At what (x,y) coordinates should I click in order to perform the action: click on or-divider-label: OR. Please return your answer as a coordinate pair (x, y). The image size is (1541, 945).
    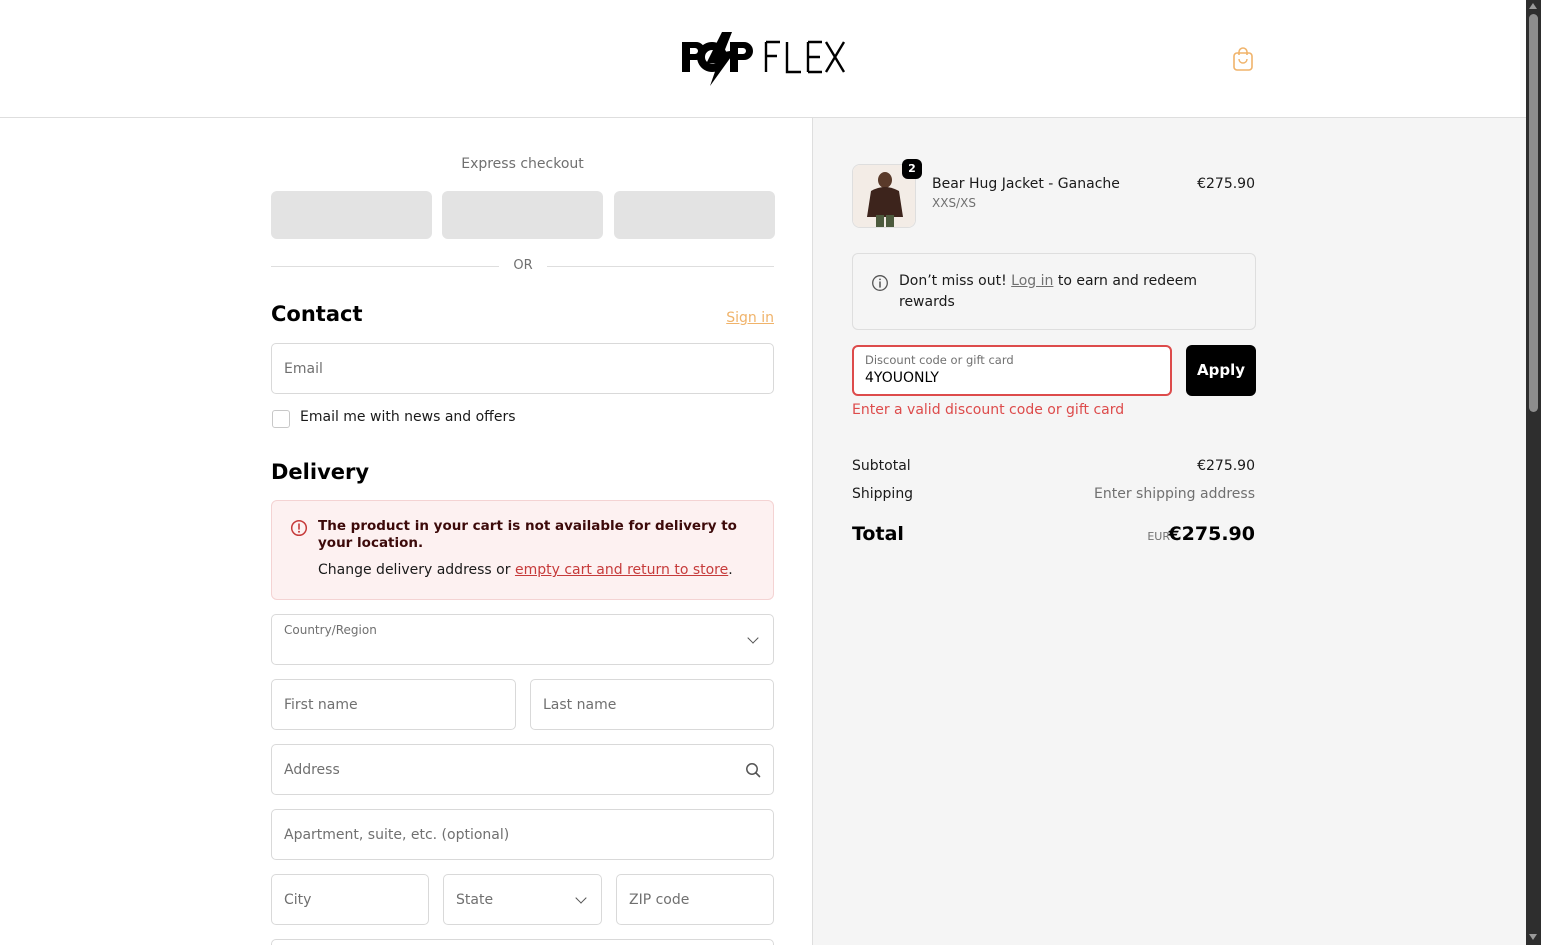
    Looking at the image, I should click on (523, 265).